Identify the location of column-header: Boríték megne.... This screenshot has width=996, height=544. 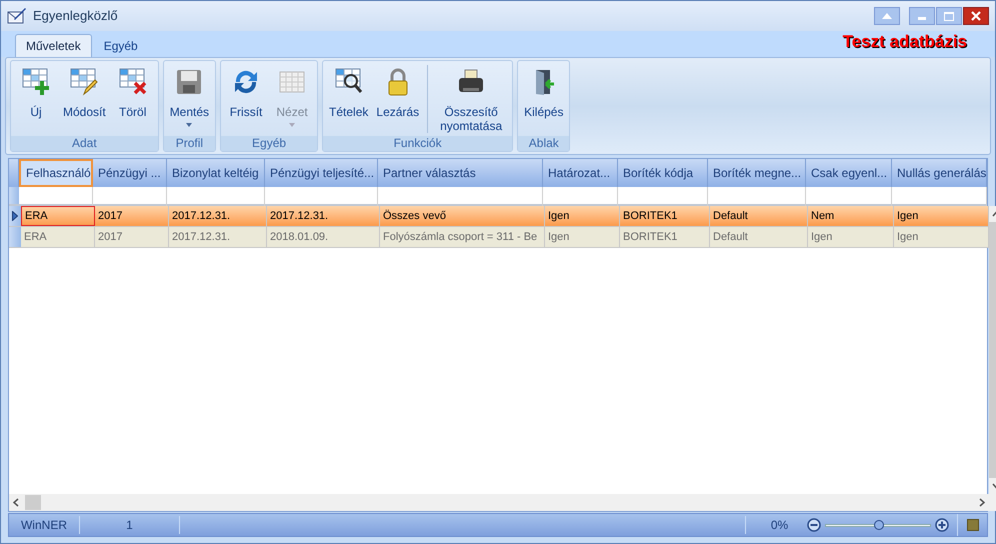
(757, 173).